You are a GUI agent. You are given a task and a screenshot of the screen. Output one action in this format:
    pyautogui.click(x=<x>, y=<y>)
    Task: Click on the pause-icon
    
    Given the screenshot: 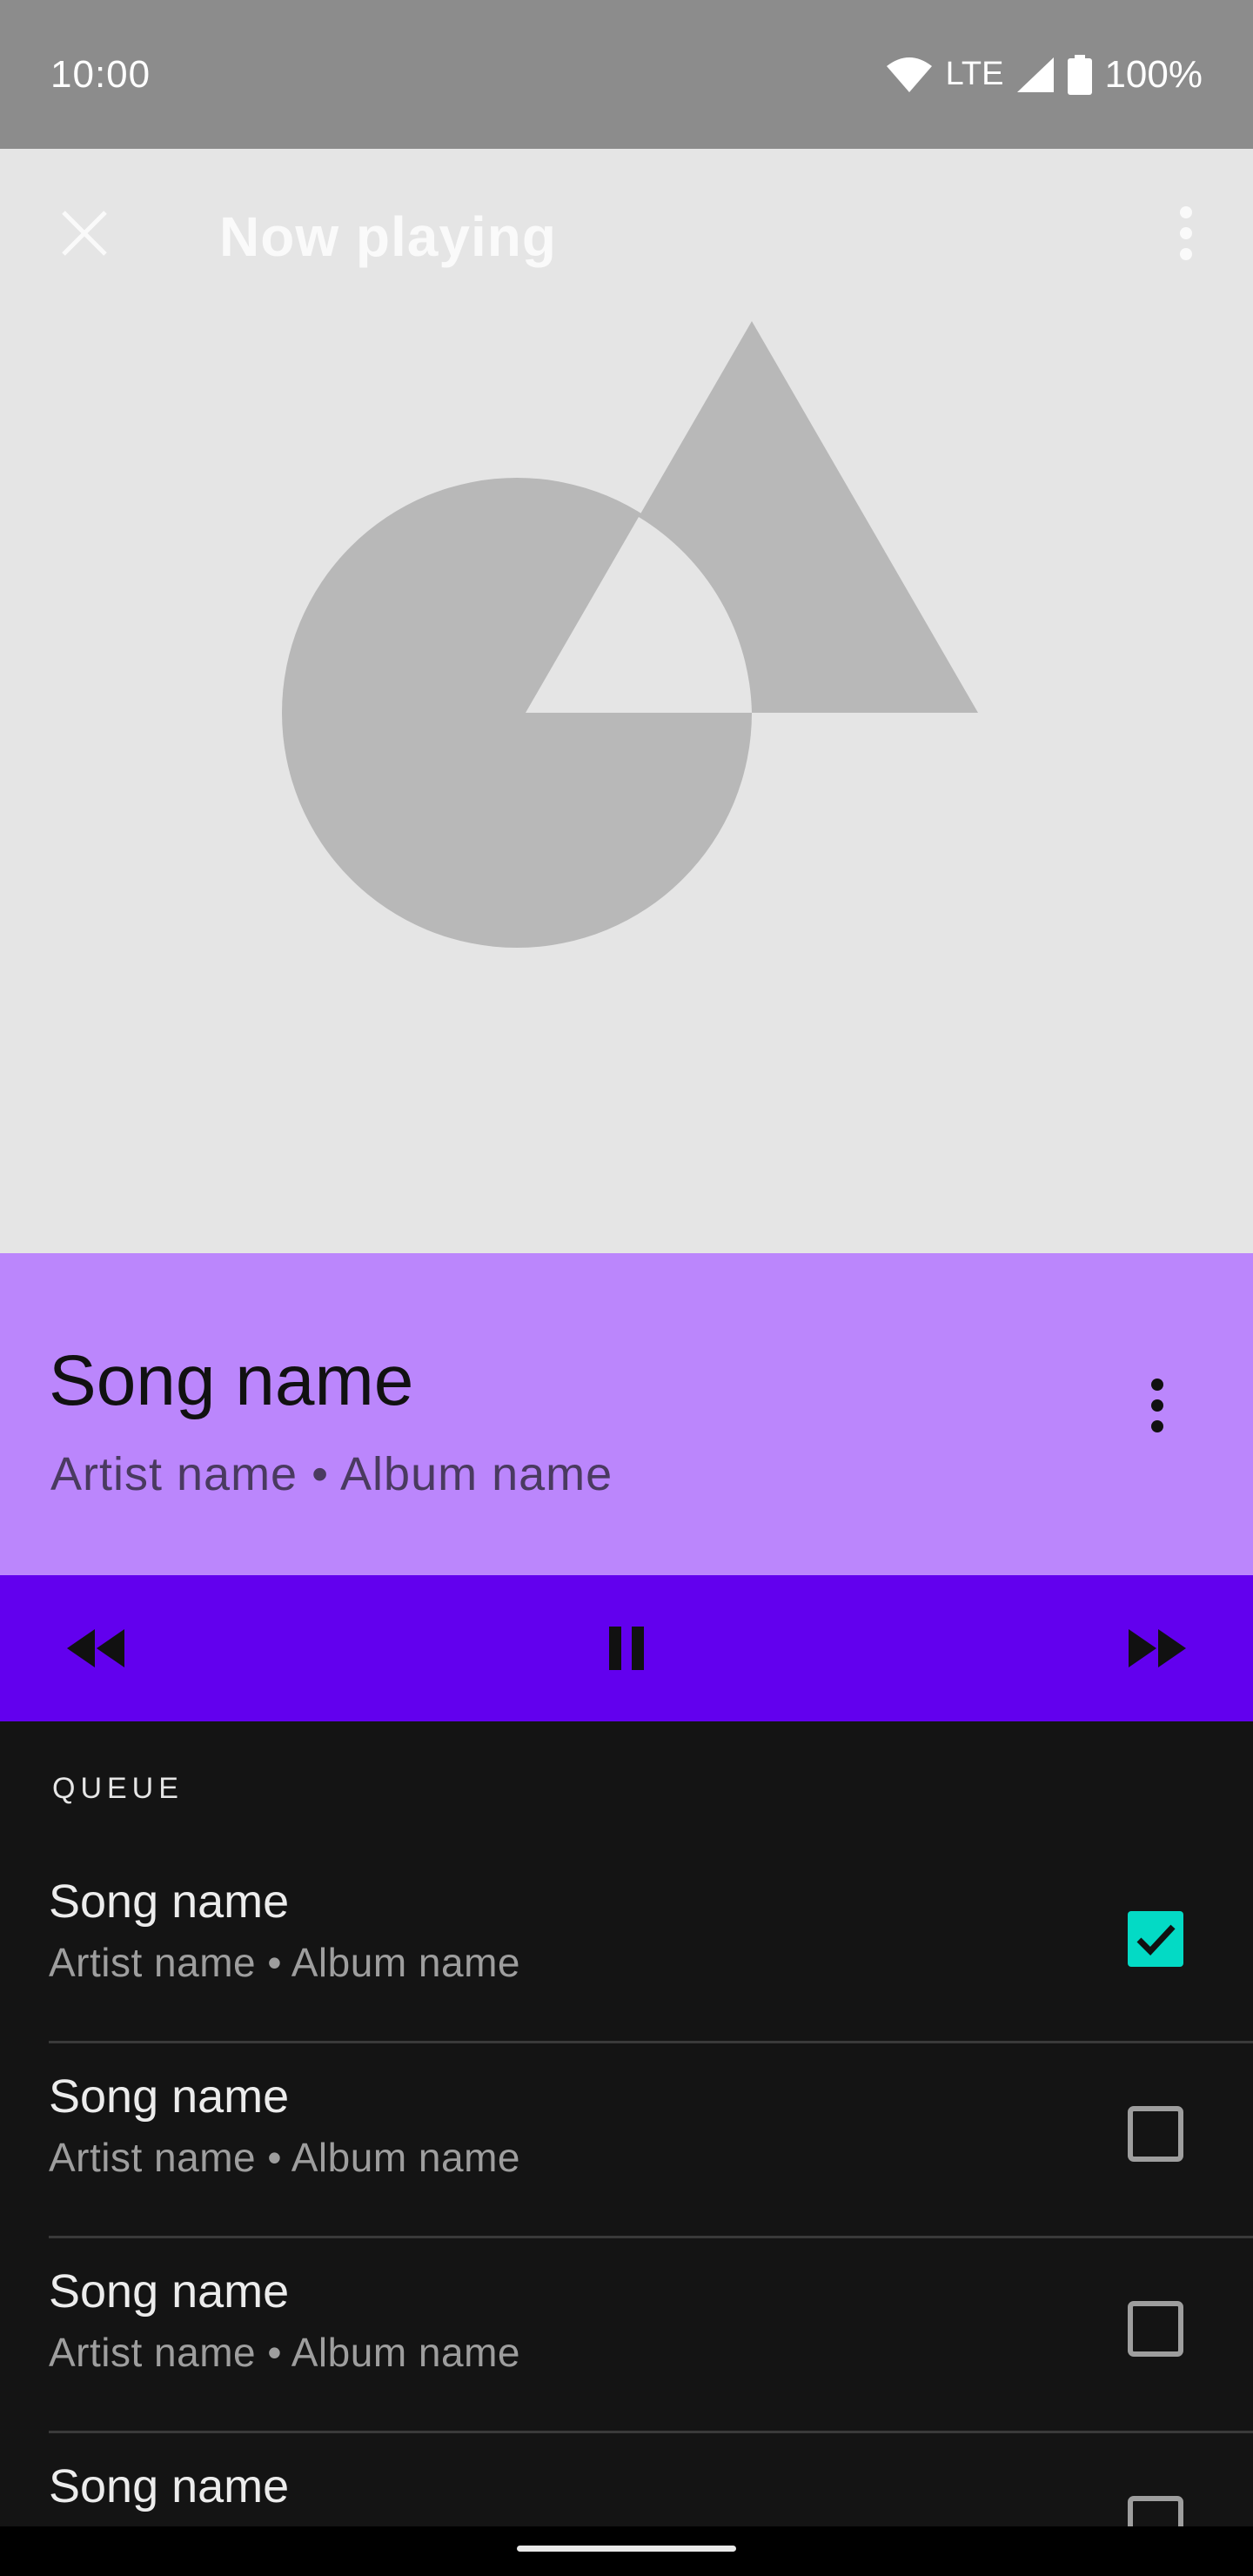 What is the action you would take?
    pyautogui.click(x=626, y=1648)
    